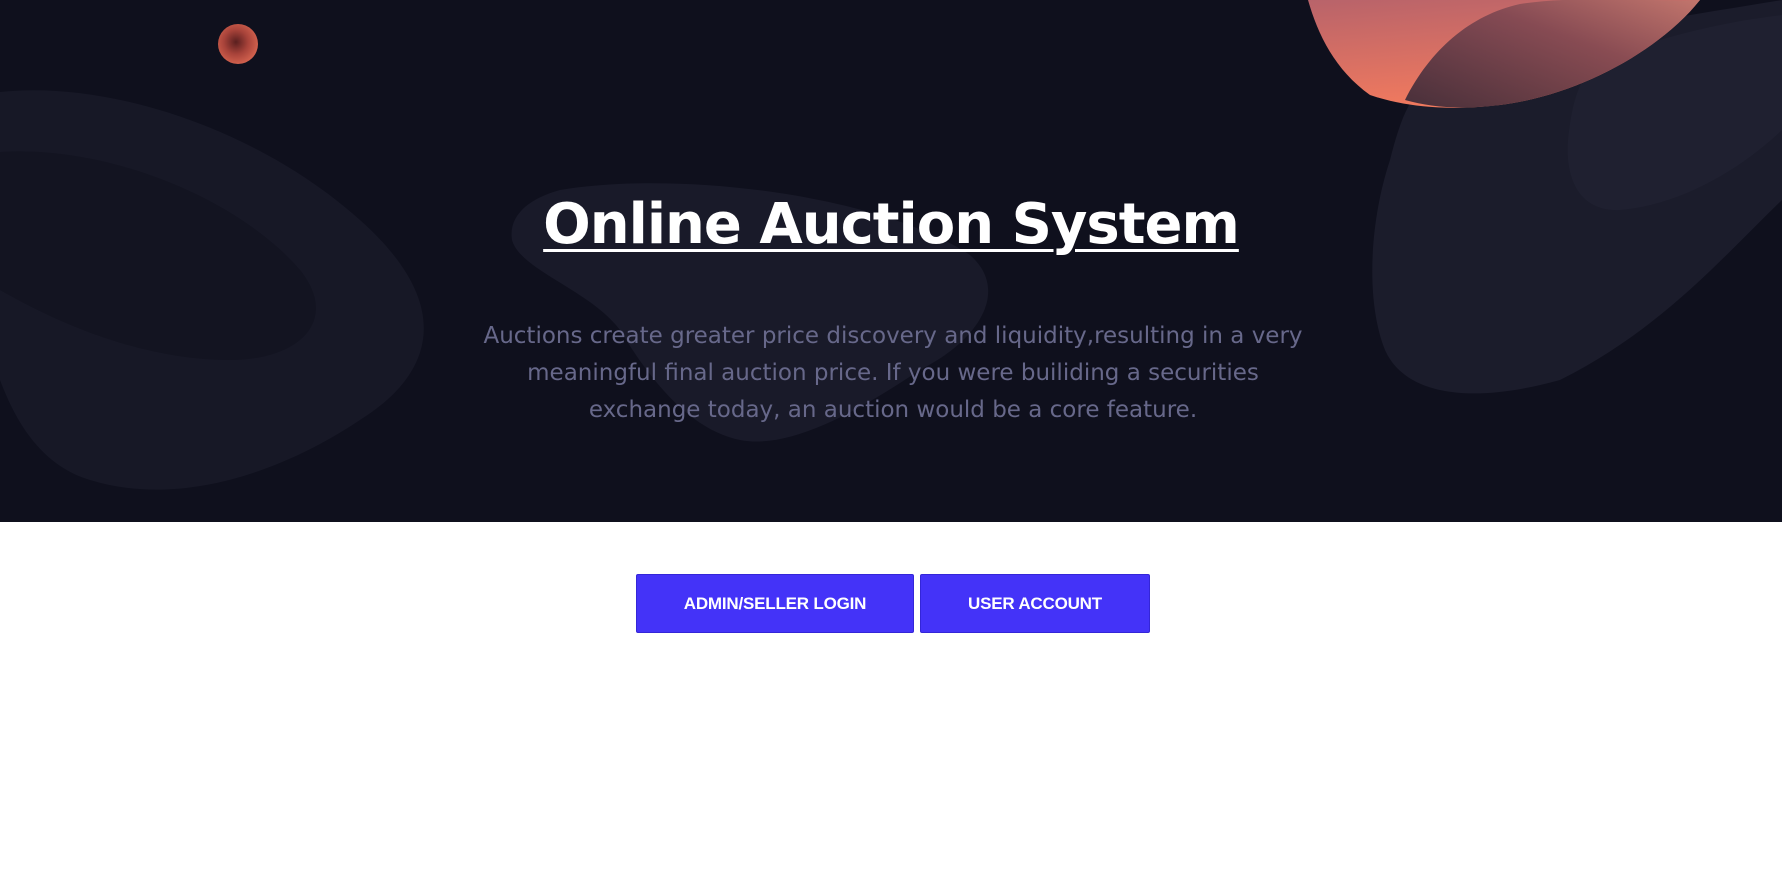 This screenshot has height=887, width=1782. Describe the element at coordinates (891, 224) in the screenshot. I see `page-title: Online Auction System` at that location.